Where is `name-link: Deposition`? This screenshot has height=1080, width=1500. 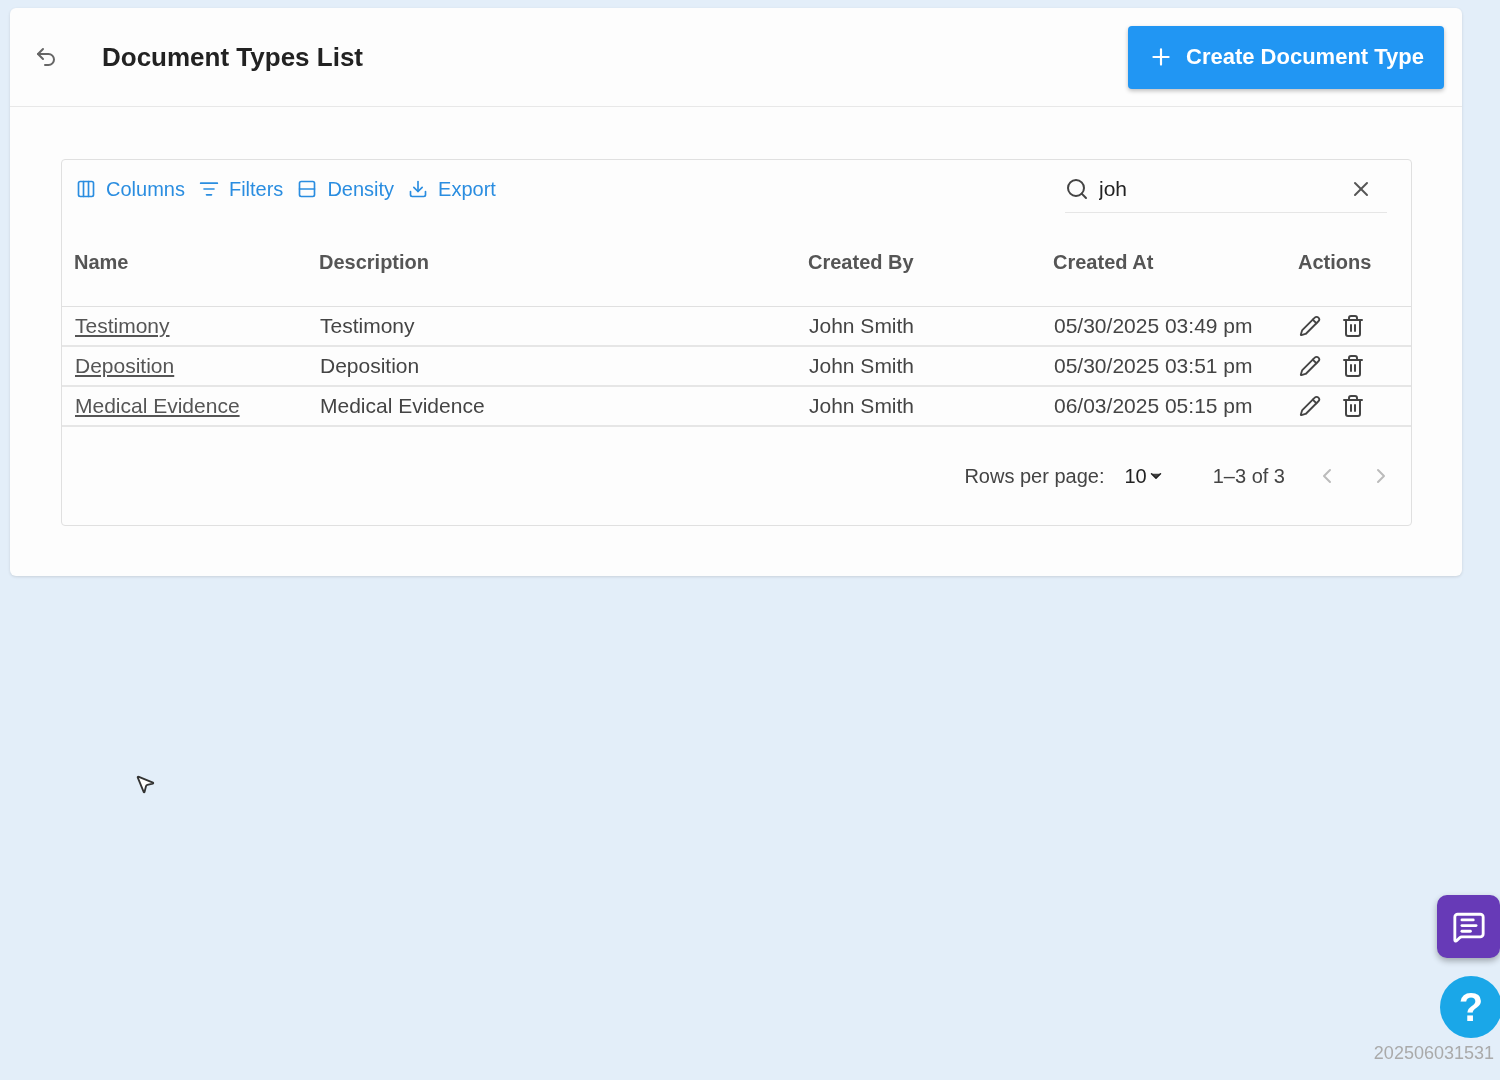 name-link: Deposition is located at coordinates (125, 366).